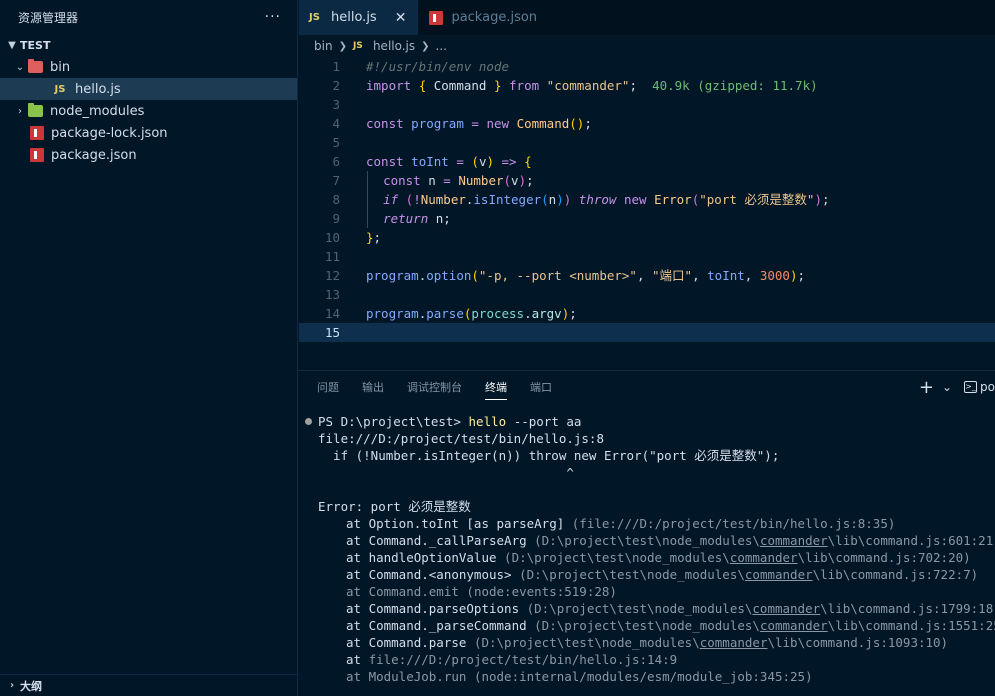 The image size is (995, 696). What do you see at coordinates (437, 66) in the screenshot?
I see `code-token: #!/usr/bin/env node` at bounding box center [437, 66].